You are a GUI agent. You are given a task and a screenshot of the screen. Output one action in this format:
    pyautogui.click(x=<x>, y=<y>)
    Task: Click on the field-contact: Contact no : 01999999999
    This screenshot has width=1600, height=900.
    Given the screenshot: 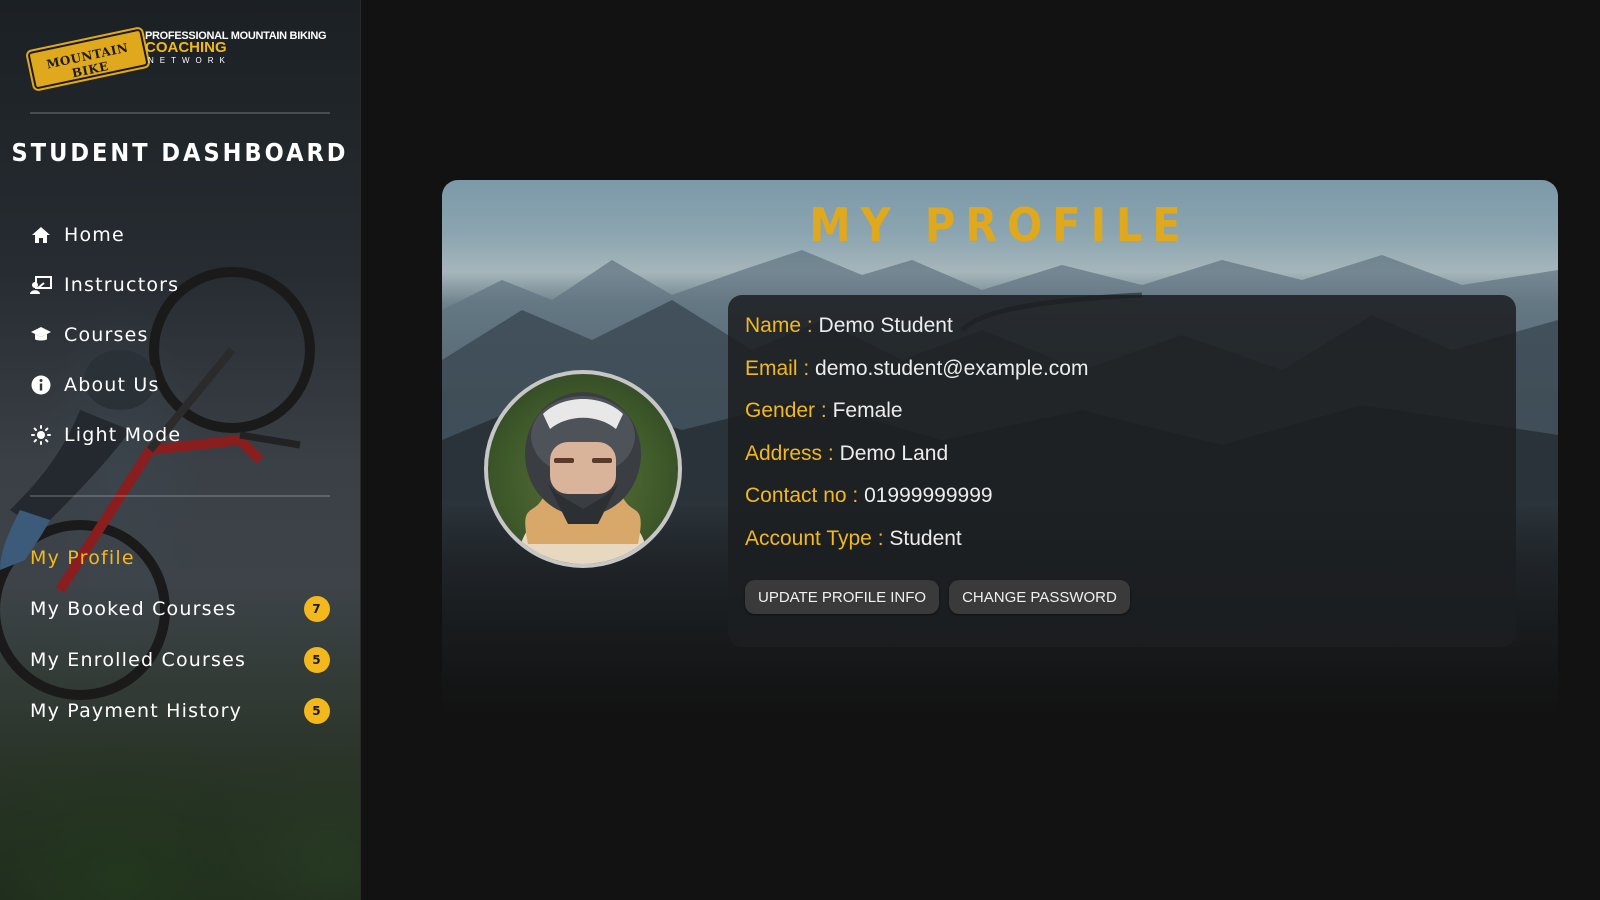 What is the action you would take?
    pyautogui.click(x=916, y=502)
    